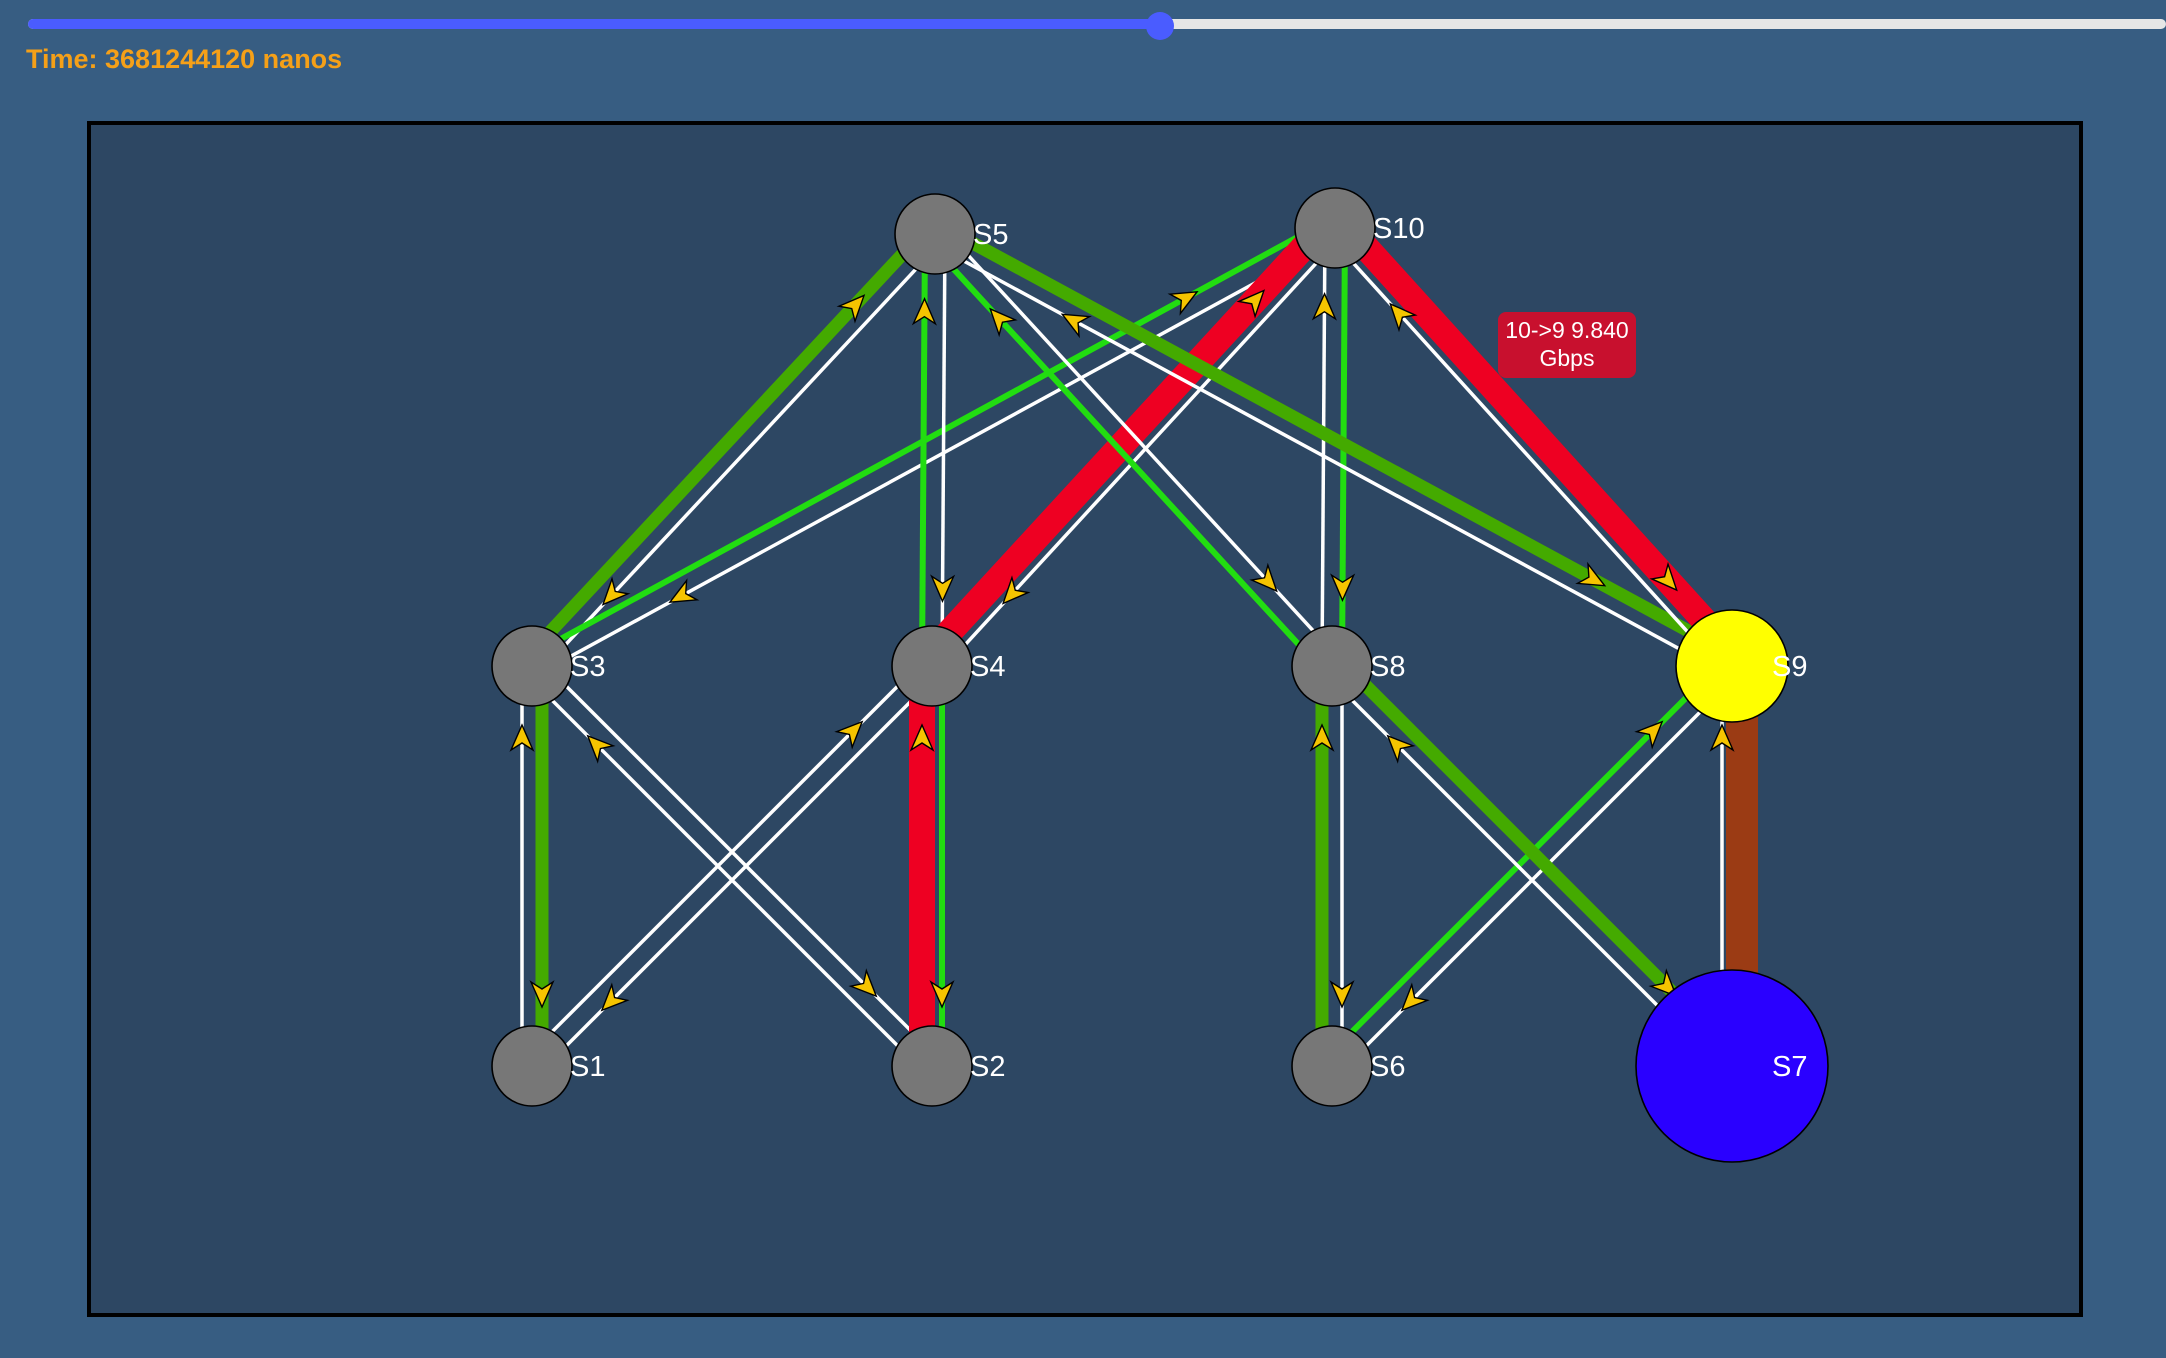 The image size is (2166, 1358). What do you see at coordinates (1732, 1066) in the screenshot?
I see `switch-node-s7: S7` at bounding box center [1732, 1066].